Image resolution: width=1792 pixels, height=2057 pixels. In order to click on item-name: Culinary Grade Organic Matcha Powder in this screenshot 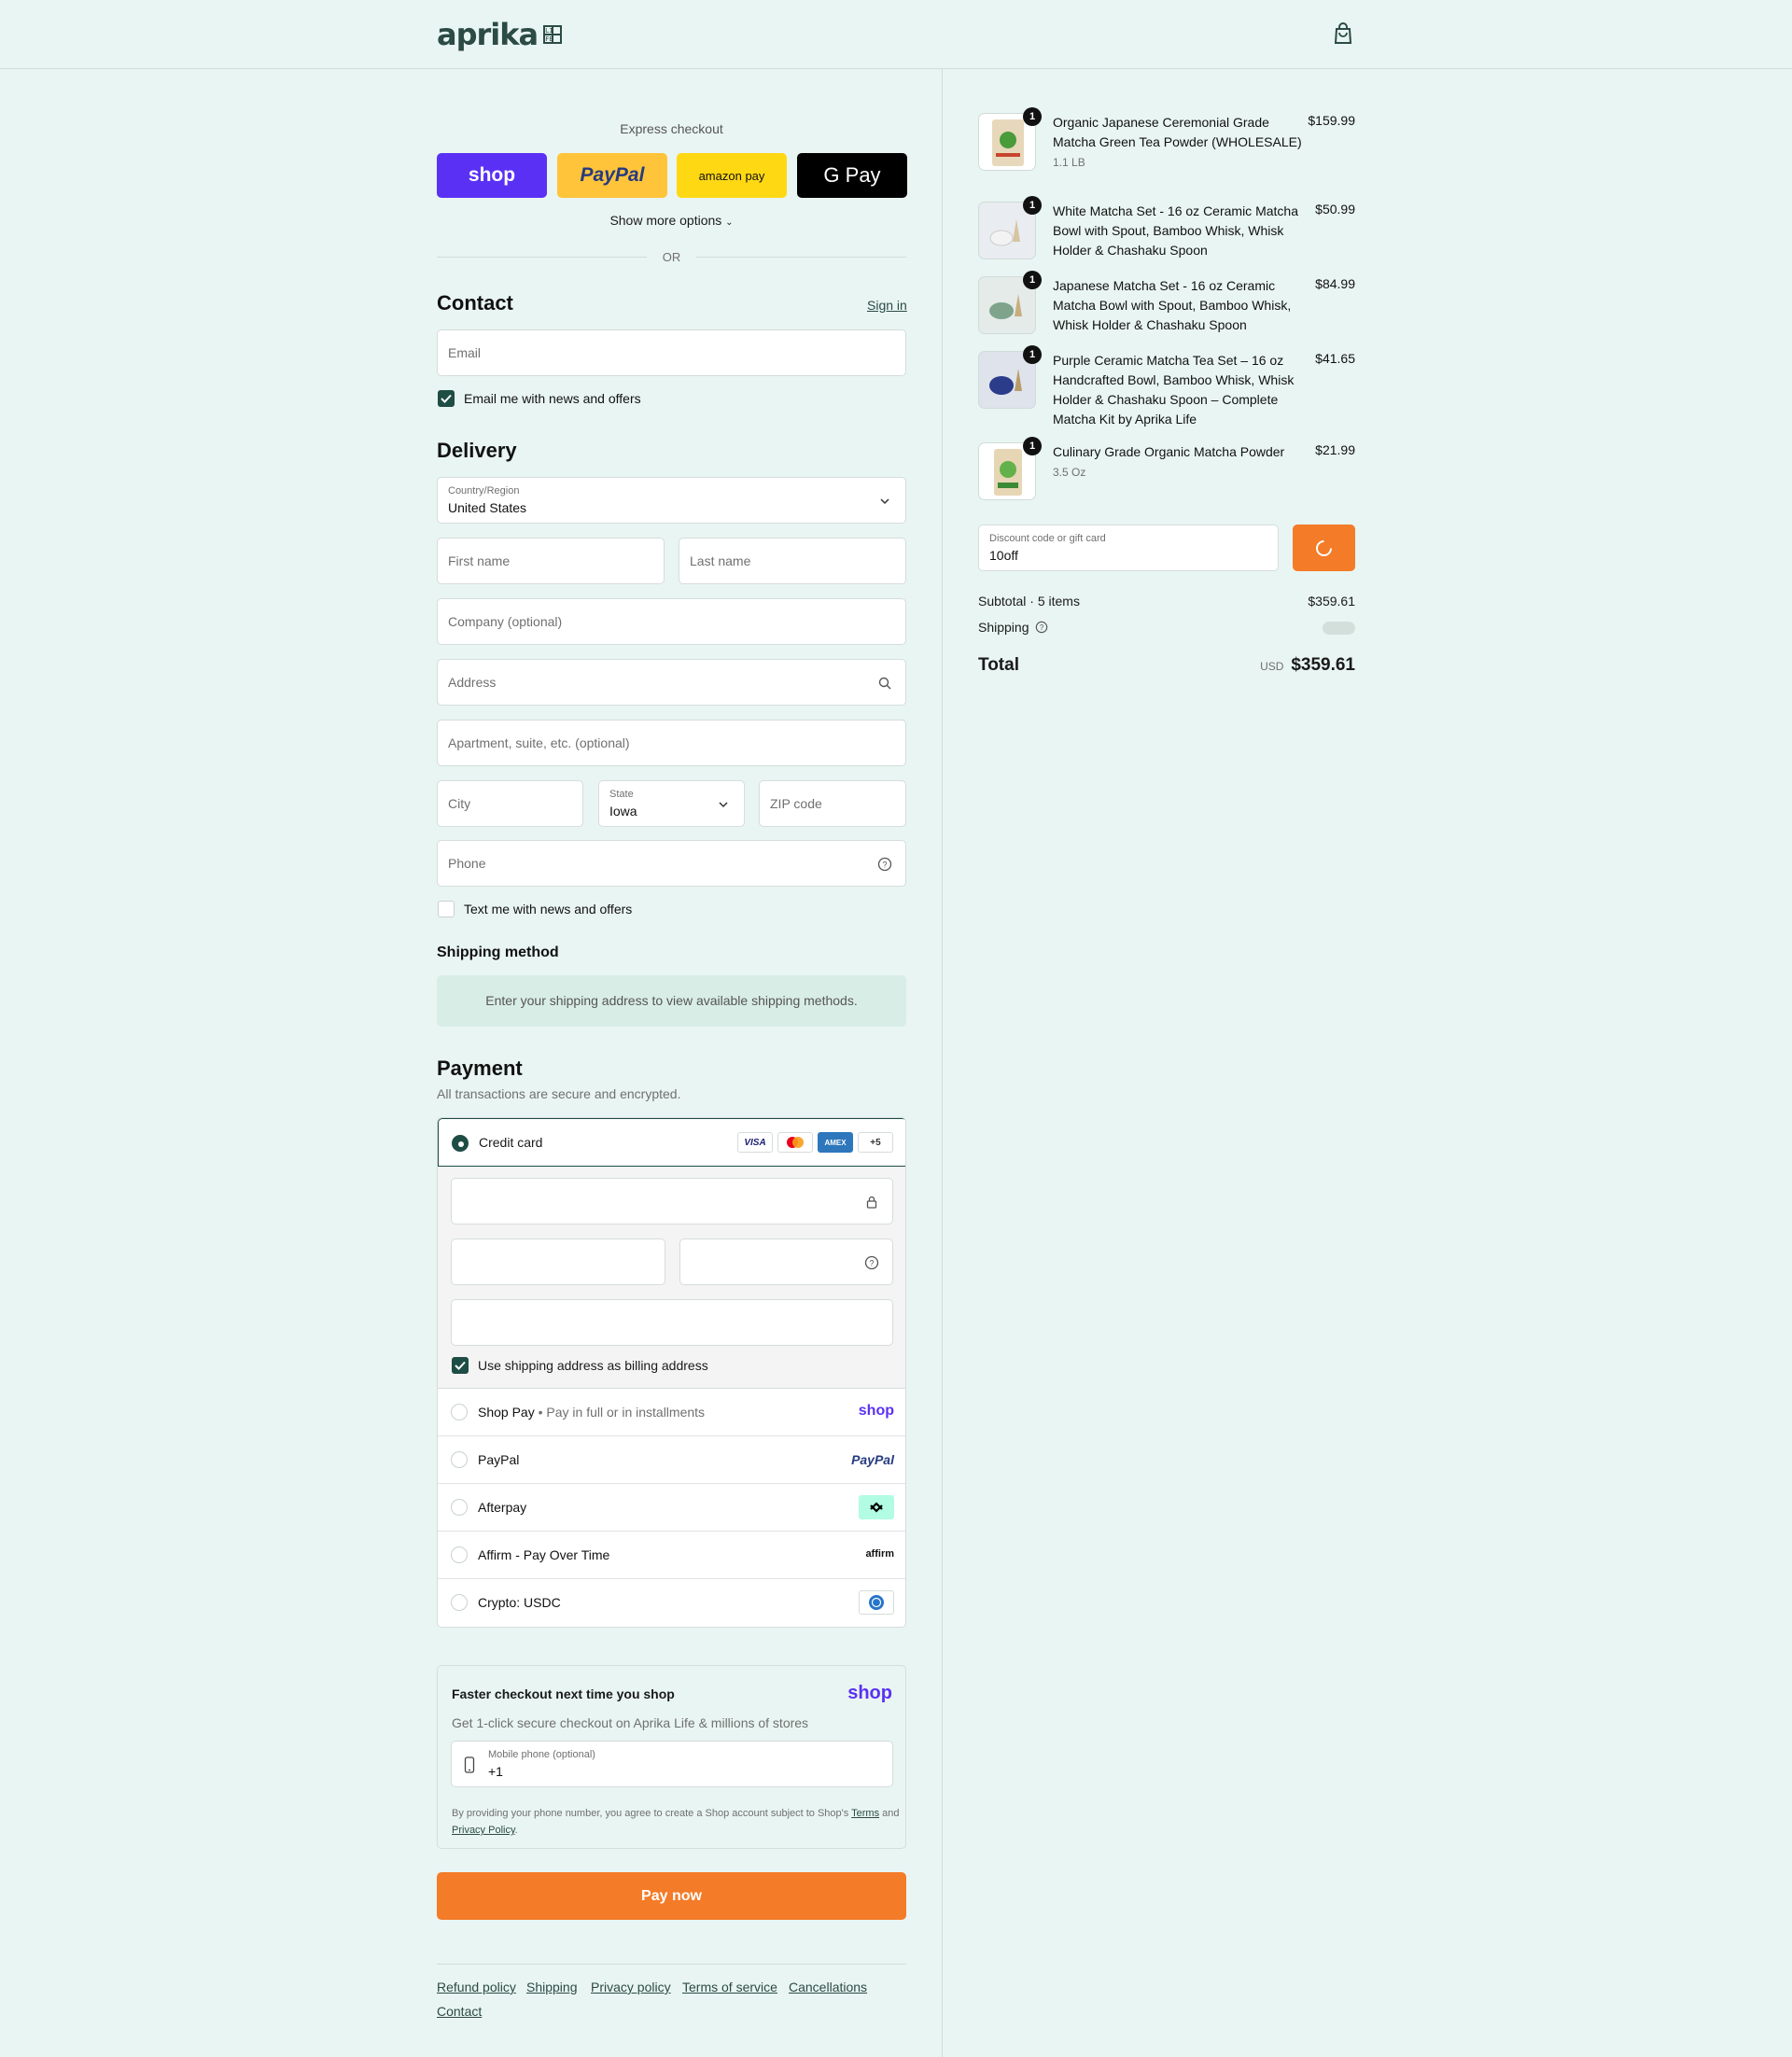, I will do `click(1169, 451)`.